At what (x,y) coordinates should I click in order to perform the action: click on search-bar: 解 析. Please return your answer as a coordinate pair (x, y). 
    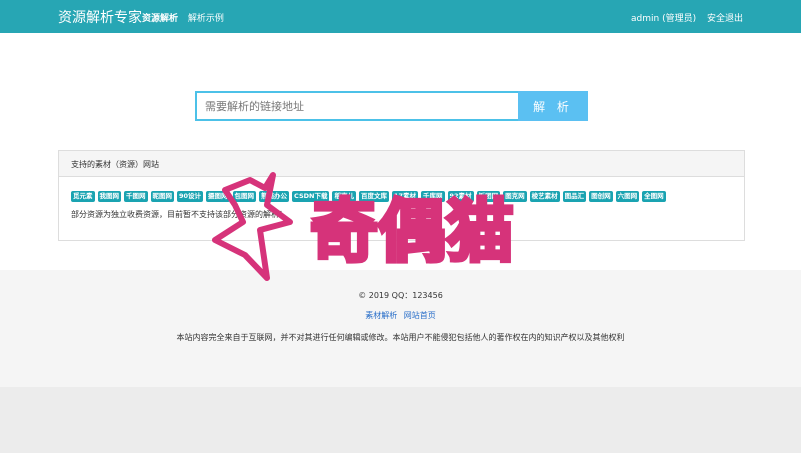
    Looking at the image, I should click on (391, 106).